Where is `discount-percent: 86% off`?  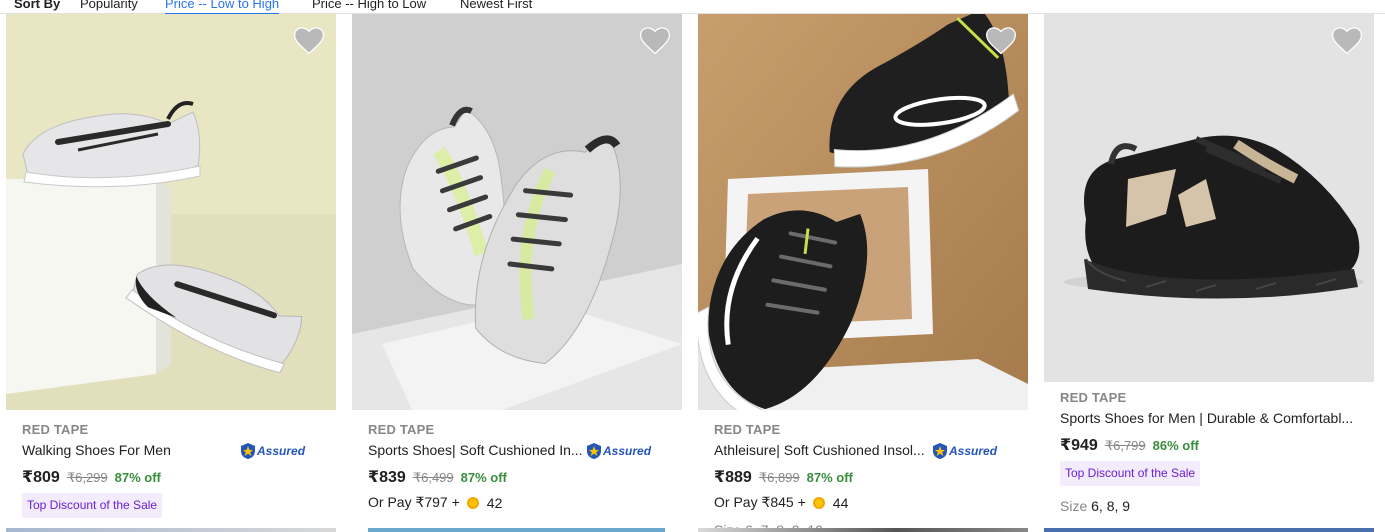
discount-percent: 86% off is located at coordinates (1175, 445).